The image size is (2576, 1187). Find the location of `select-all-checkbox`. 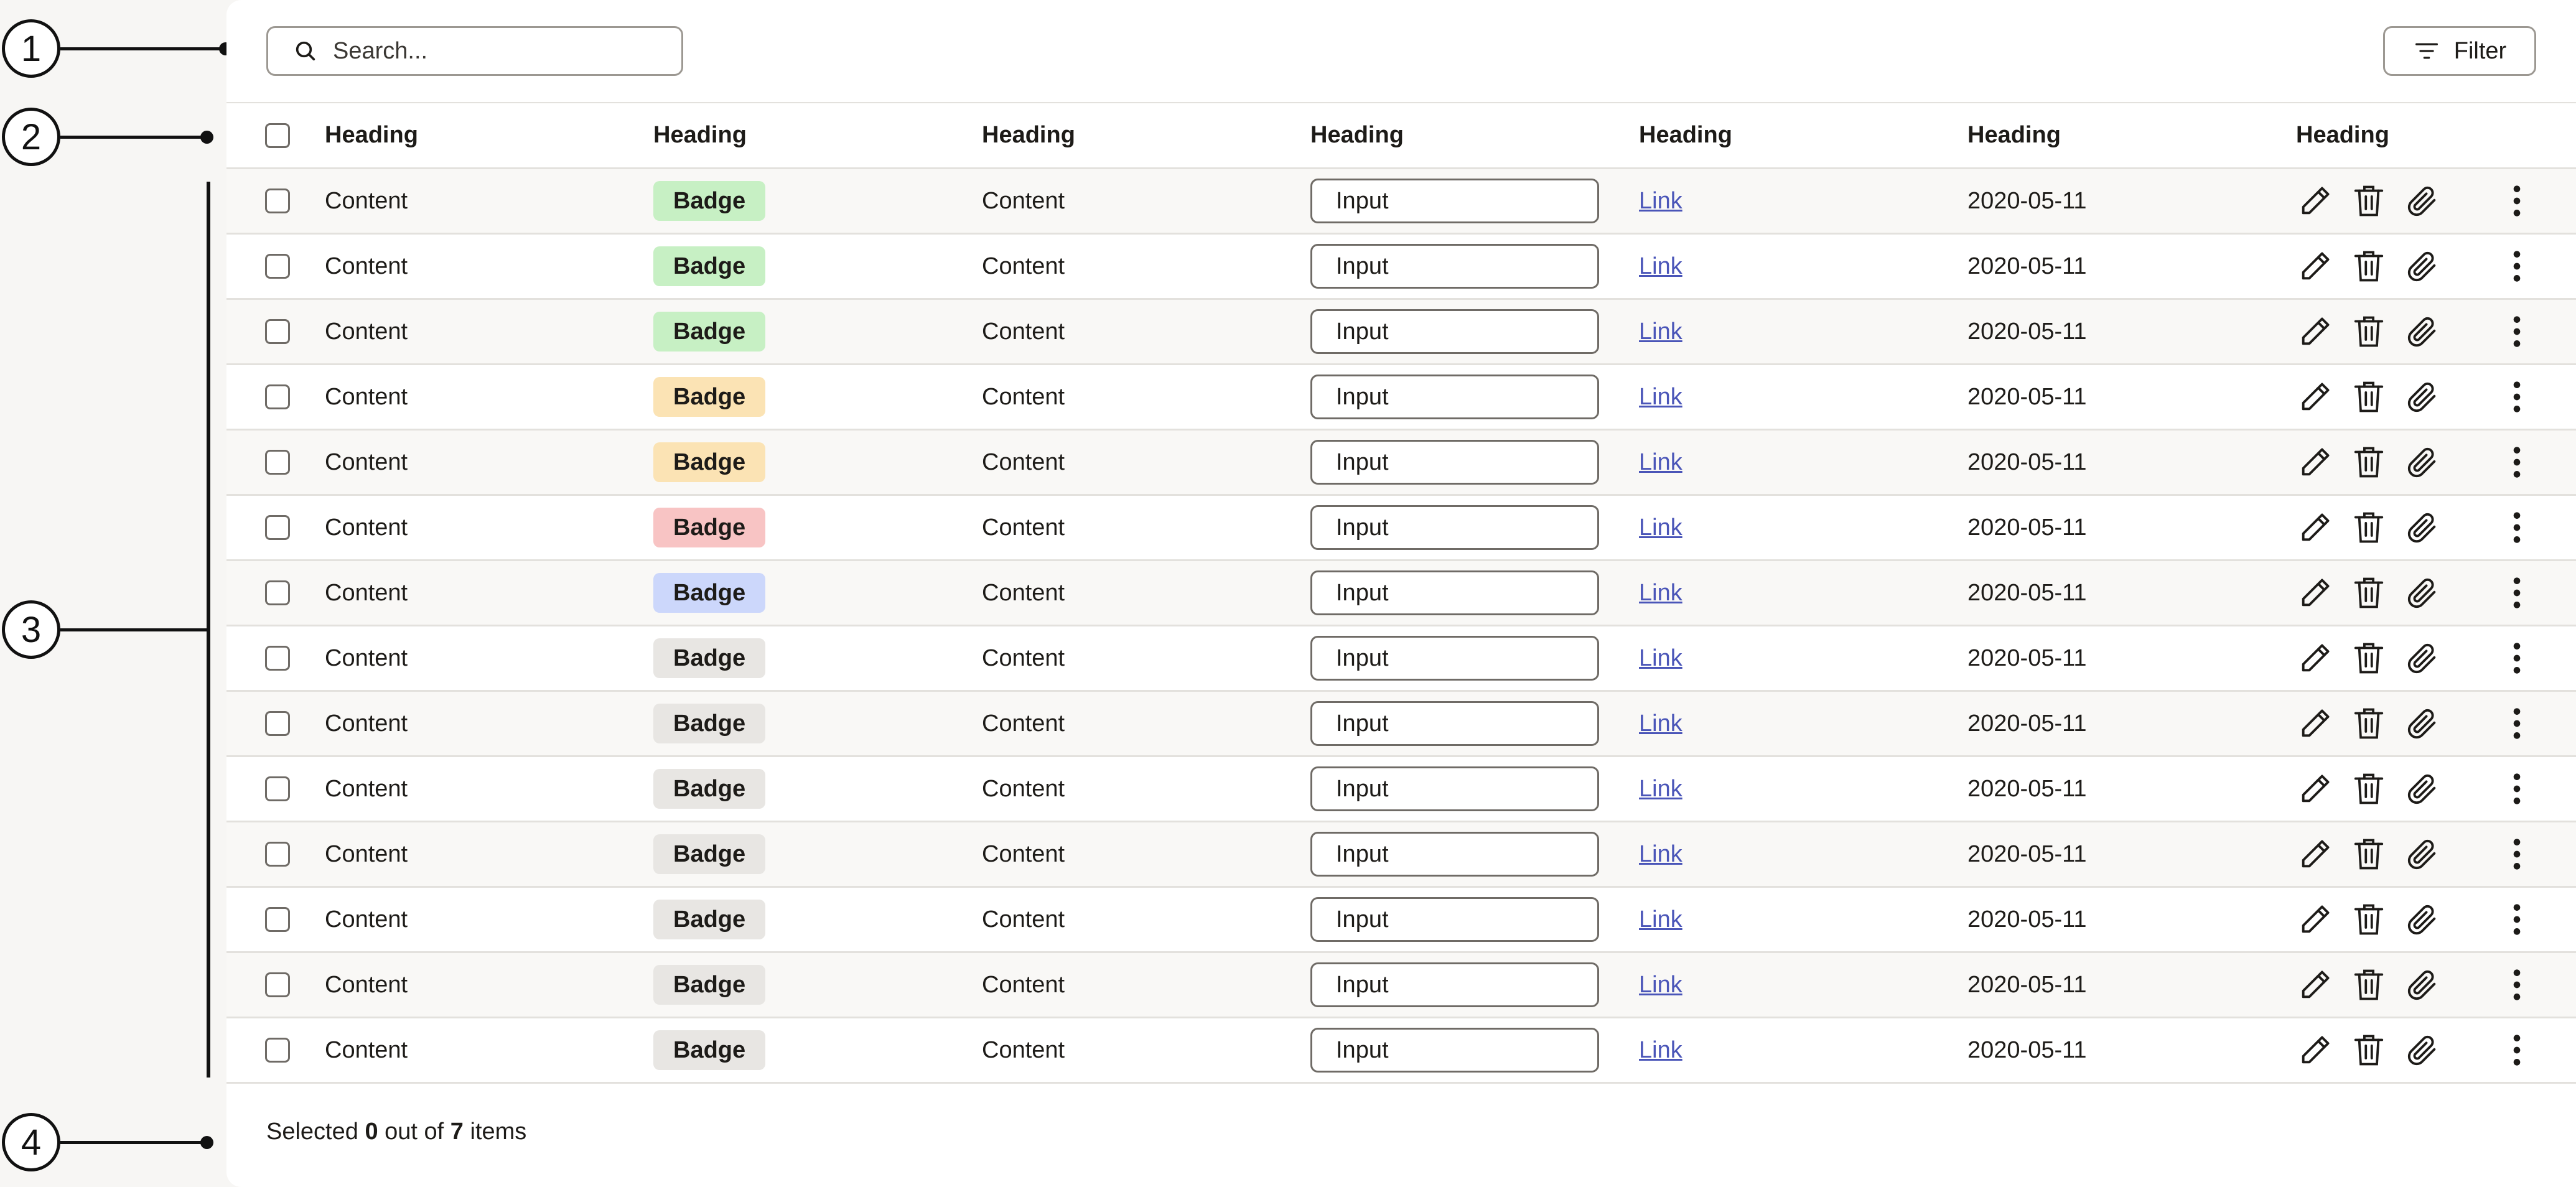

select-all-checkbox is located at coordinates (277, 135).